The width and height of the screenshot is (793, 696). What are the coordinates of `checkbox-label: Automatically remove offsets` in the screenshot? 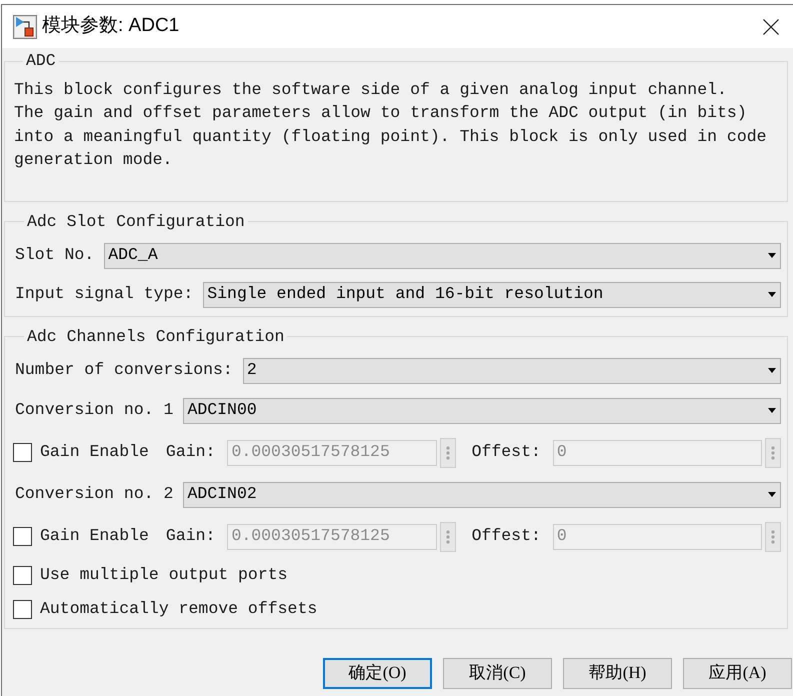 It's located at (179, 609).